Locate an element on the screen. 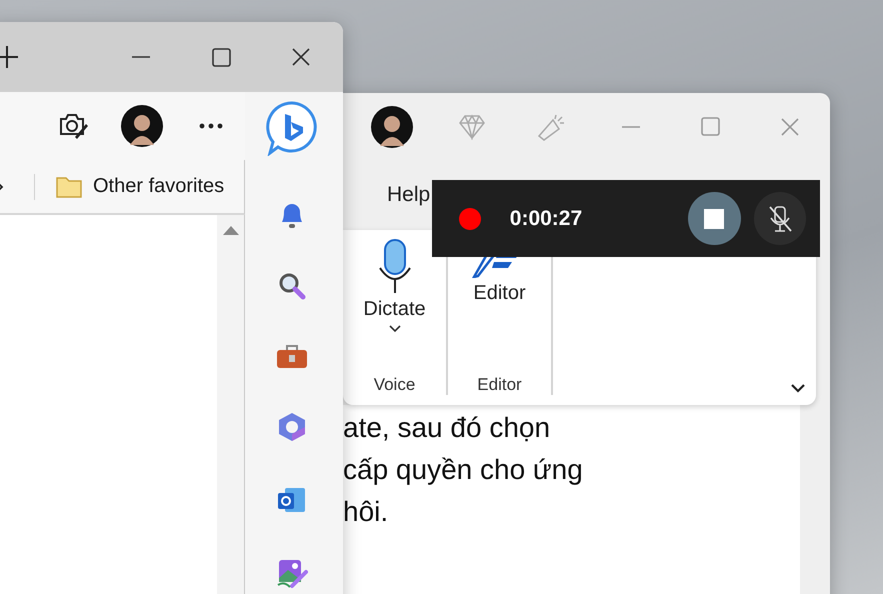 This screenshot has height=594, width=883. search-icon is located at coordinates (292, 286).